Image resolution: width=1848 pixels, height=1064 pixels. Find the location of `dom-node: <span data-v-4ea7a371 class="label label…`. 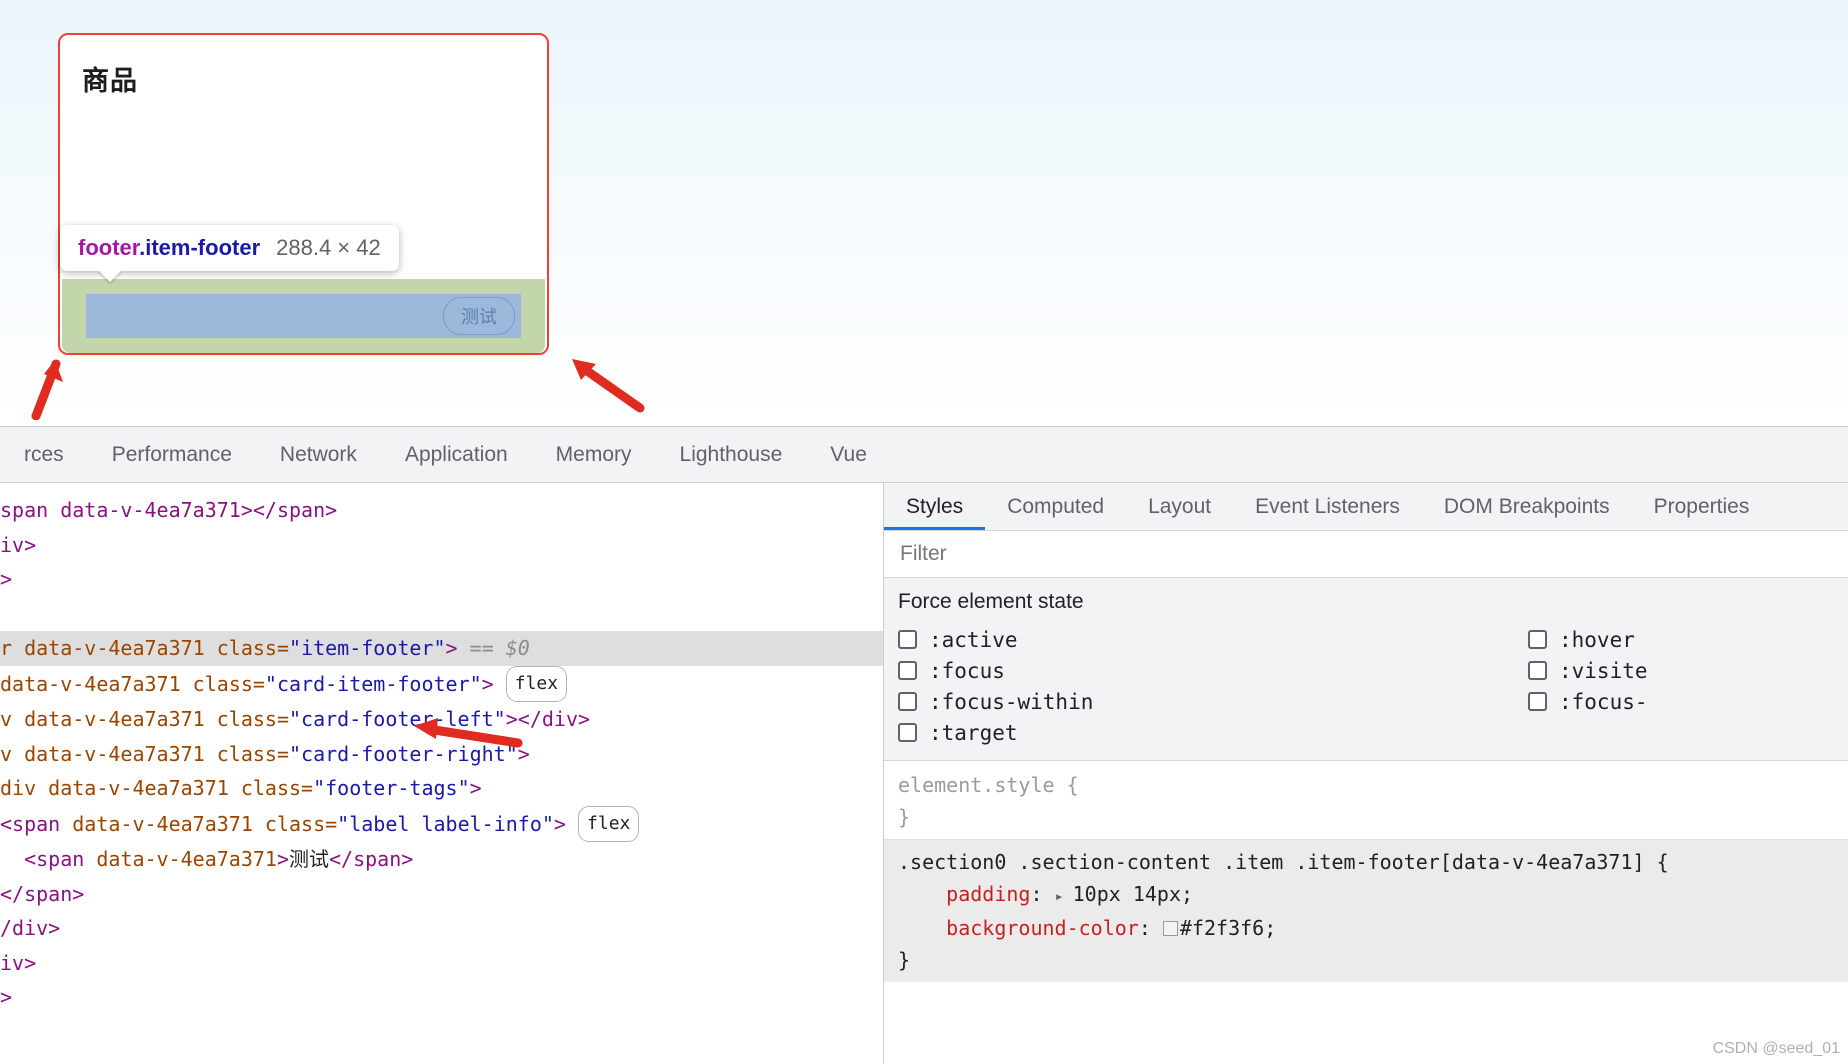

dom-node: <span data-v-4ea7a371 class="label label… is located at coordinates (441, 823).